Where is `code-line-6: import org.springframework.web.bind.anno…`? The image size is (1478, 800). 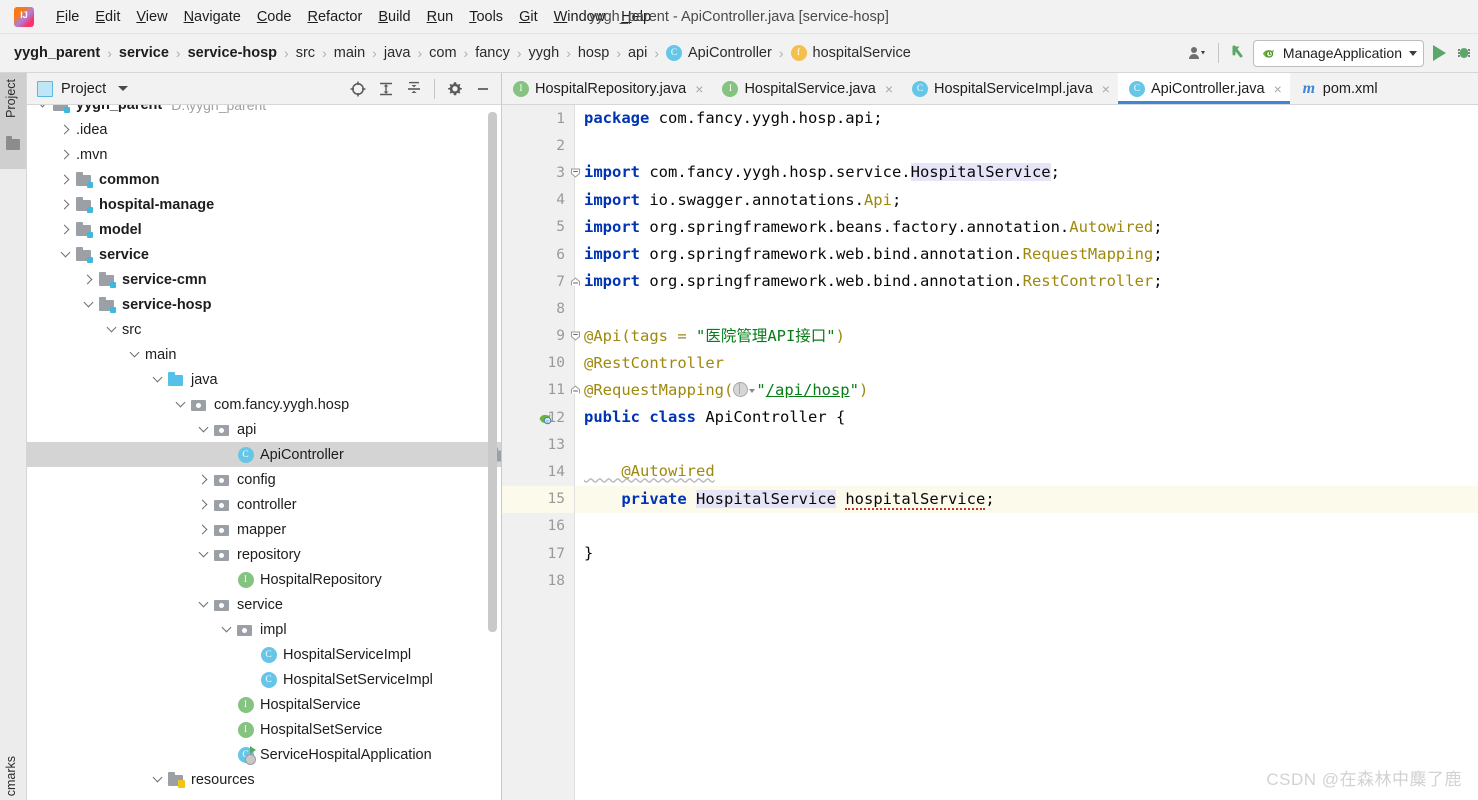
code-line-6: import org.springframework.web.bind.anno… is located at coordinates (1026, 254).